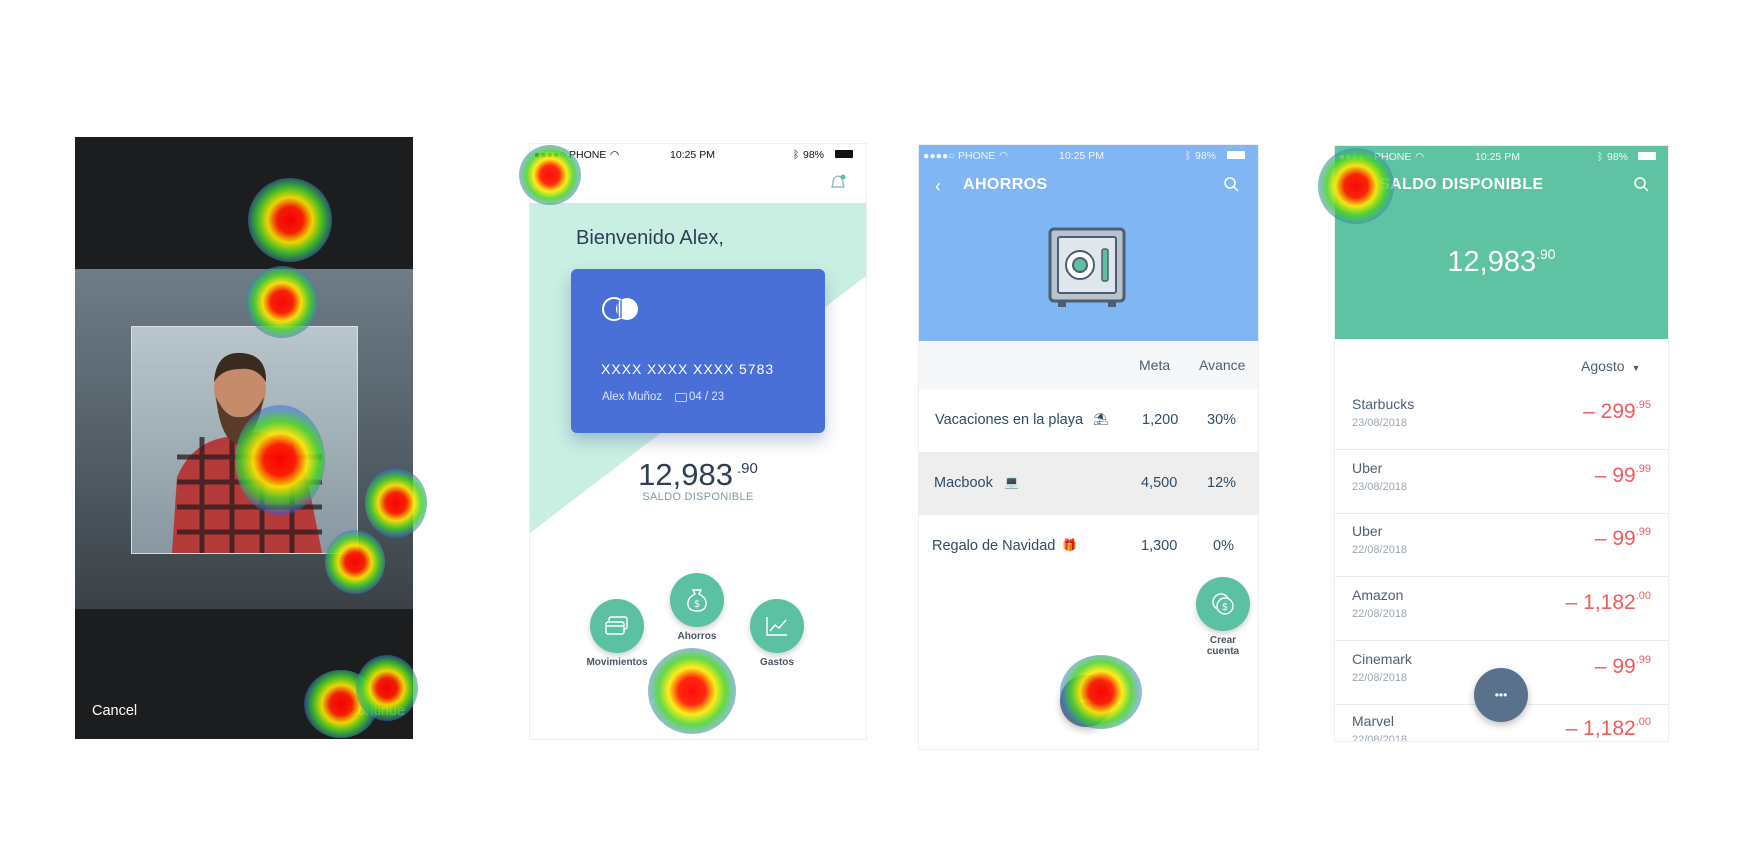 The width and height of the screenshot is (1763, 850). Describe the element at coordinates (1617, 411) in the screenshot. I see `transaction-amount: – 299.95` at that location.